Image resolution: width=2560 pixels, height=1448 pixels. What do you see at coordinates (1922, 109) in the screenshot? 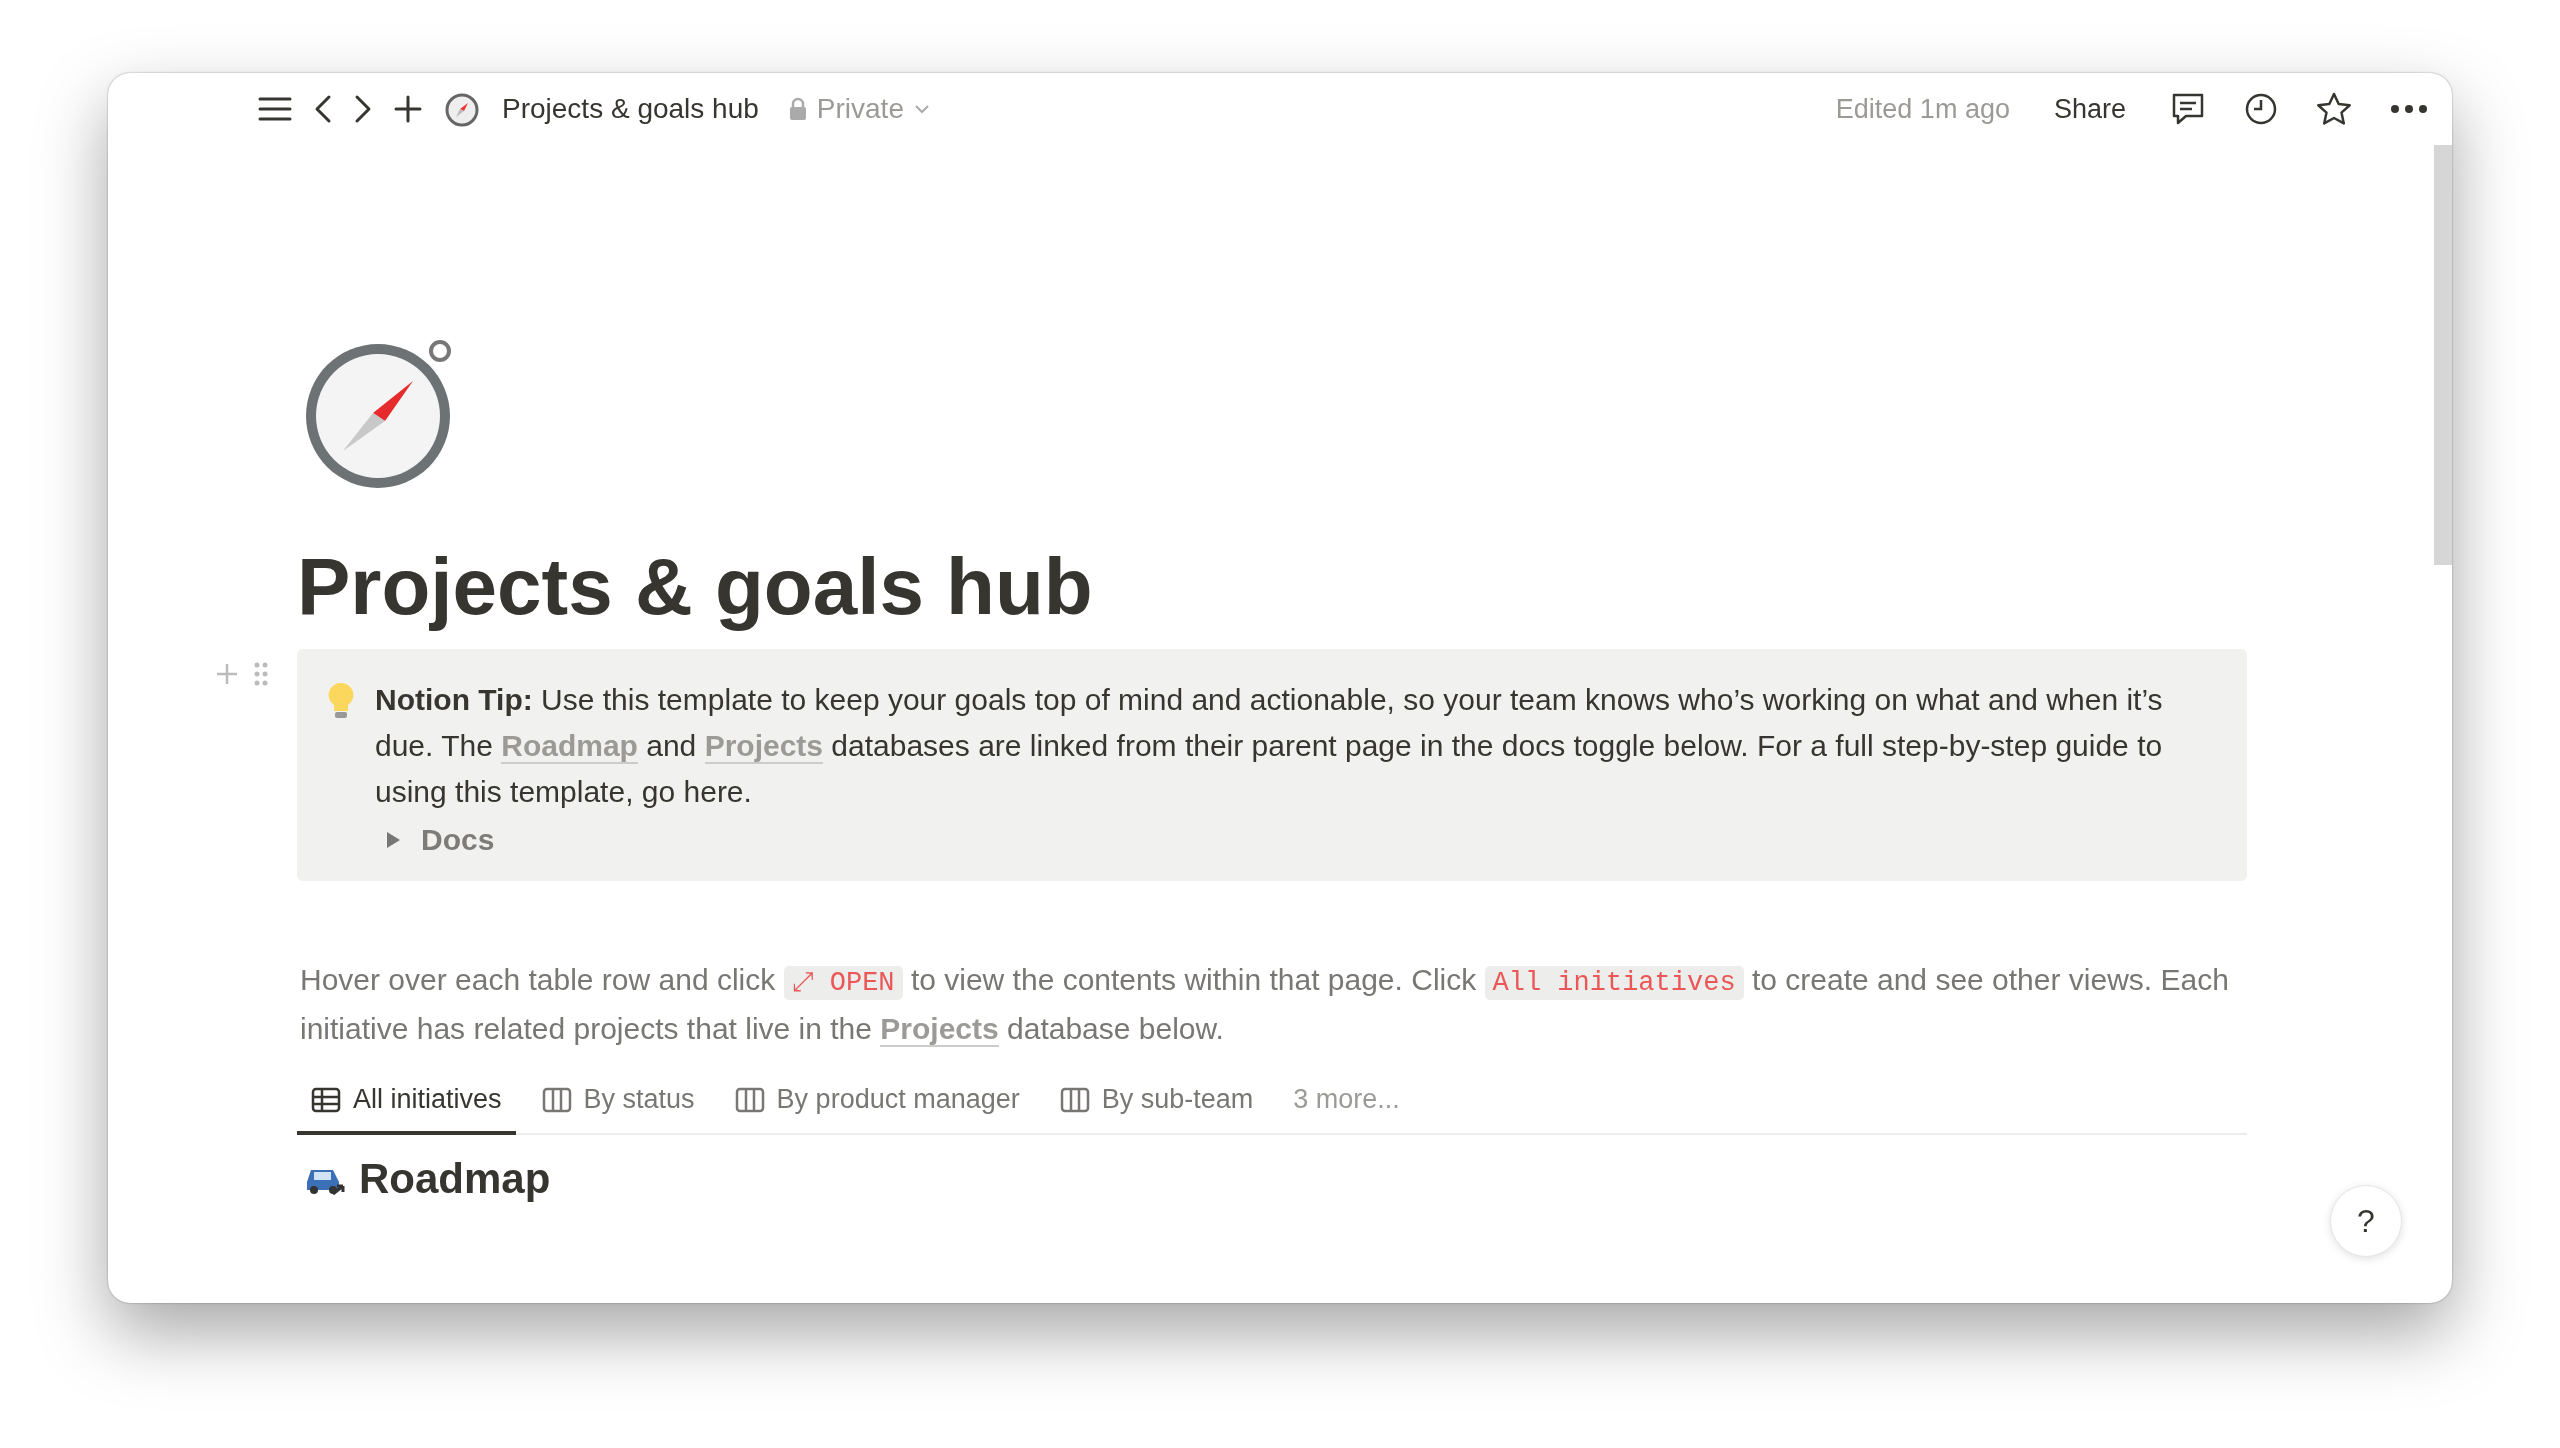
I see `edited-time: Edited 1m ago` at bounding box center [1922, 109].